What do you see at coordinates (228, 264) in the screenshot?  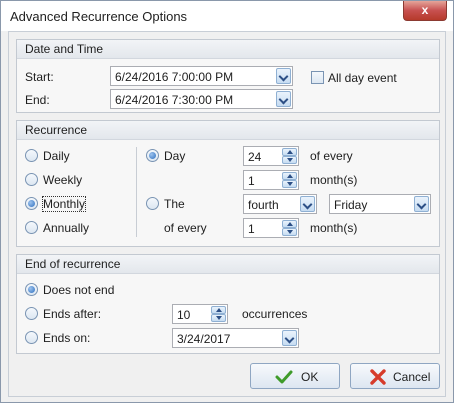 I see `end-of-recurrence-header: End of recurrence` at bounding box center [228, 264].